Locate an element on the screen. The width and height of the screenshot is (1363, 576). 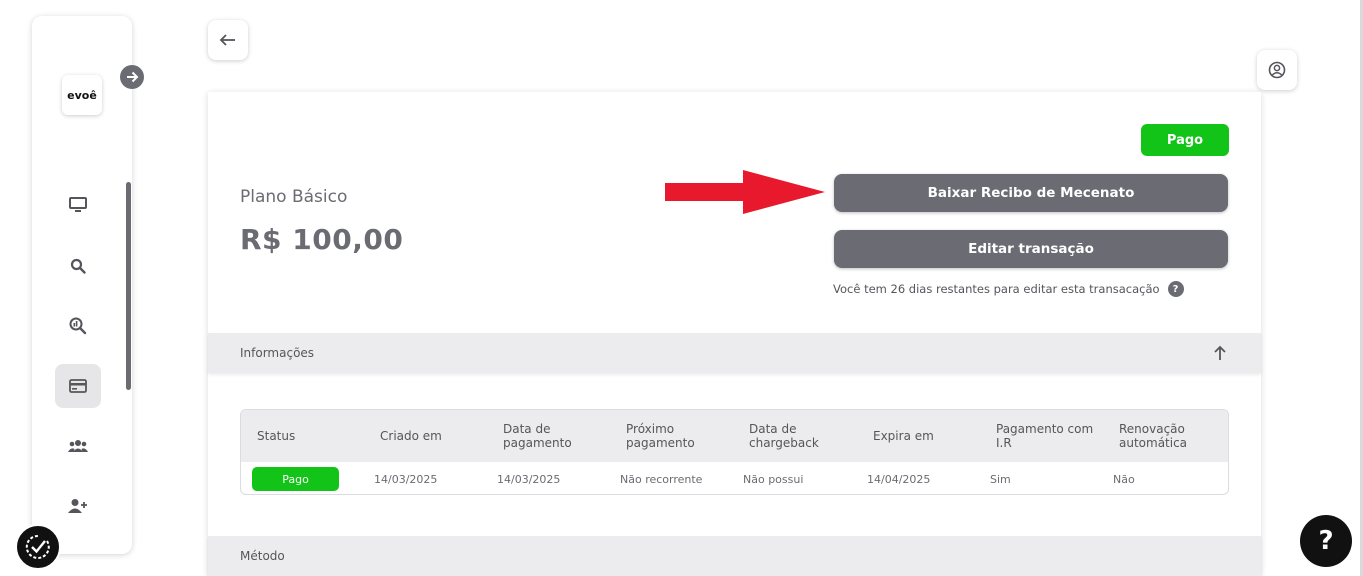
sidebar-item-add-user is located at coordinates (78, 506).